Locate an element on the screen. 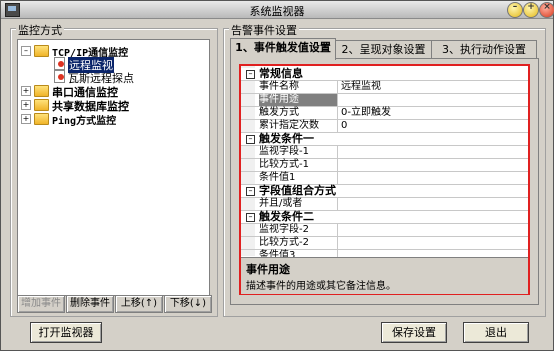 This screenshot has width=554, height=351. tab-display-object: 2、呈现对象设置 is located at coordinates (383, 49).